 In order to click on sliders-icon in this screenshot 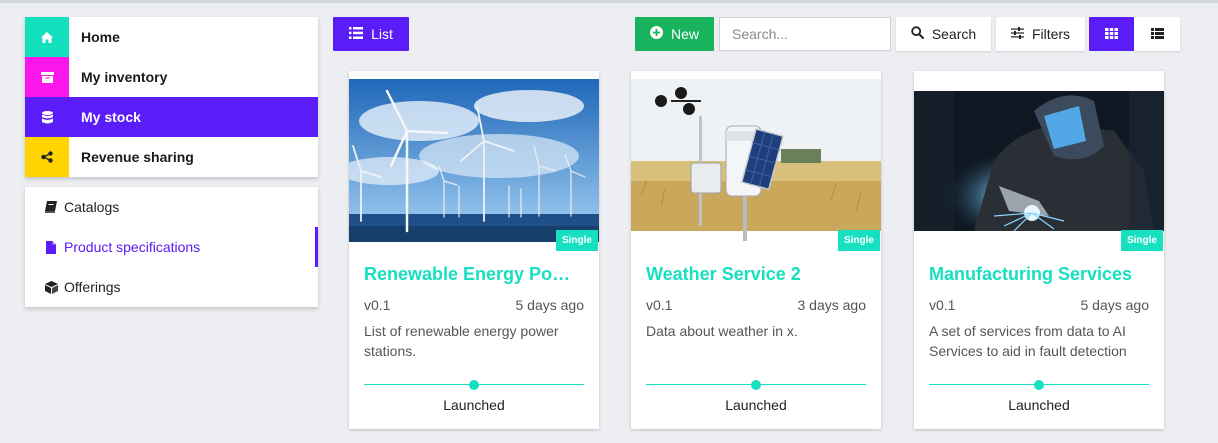, I will do `click(1017, 34)`.